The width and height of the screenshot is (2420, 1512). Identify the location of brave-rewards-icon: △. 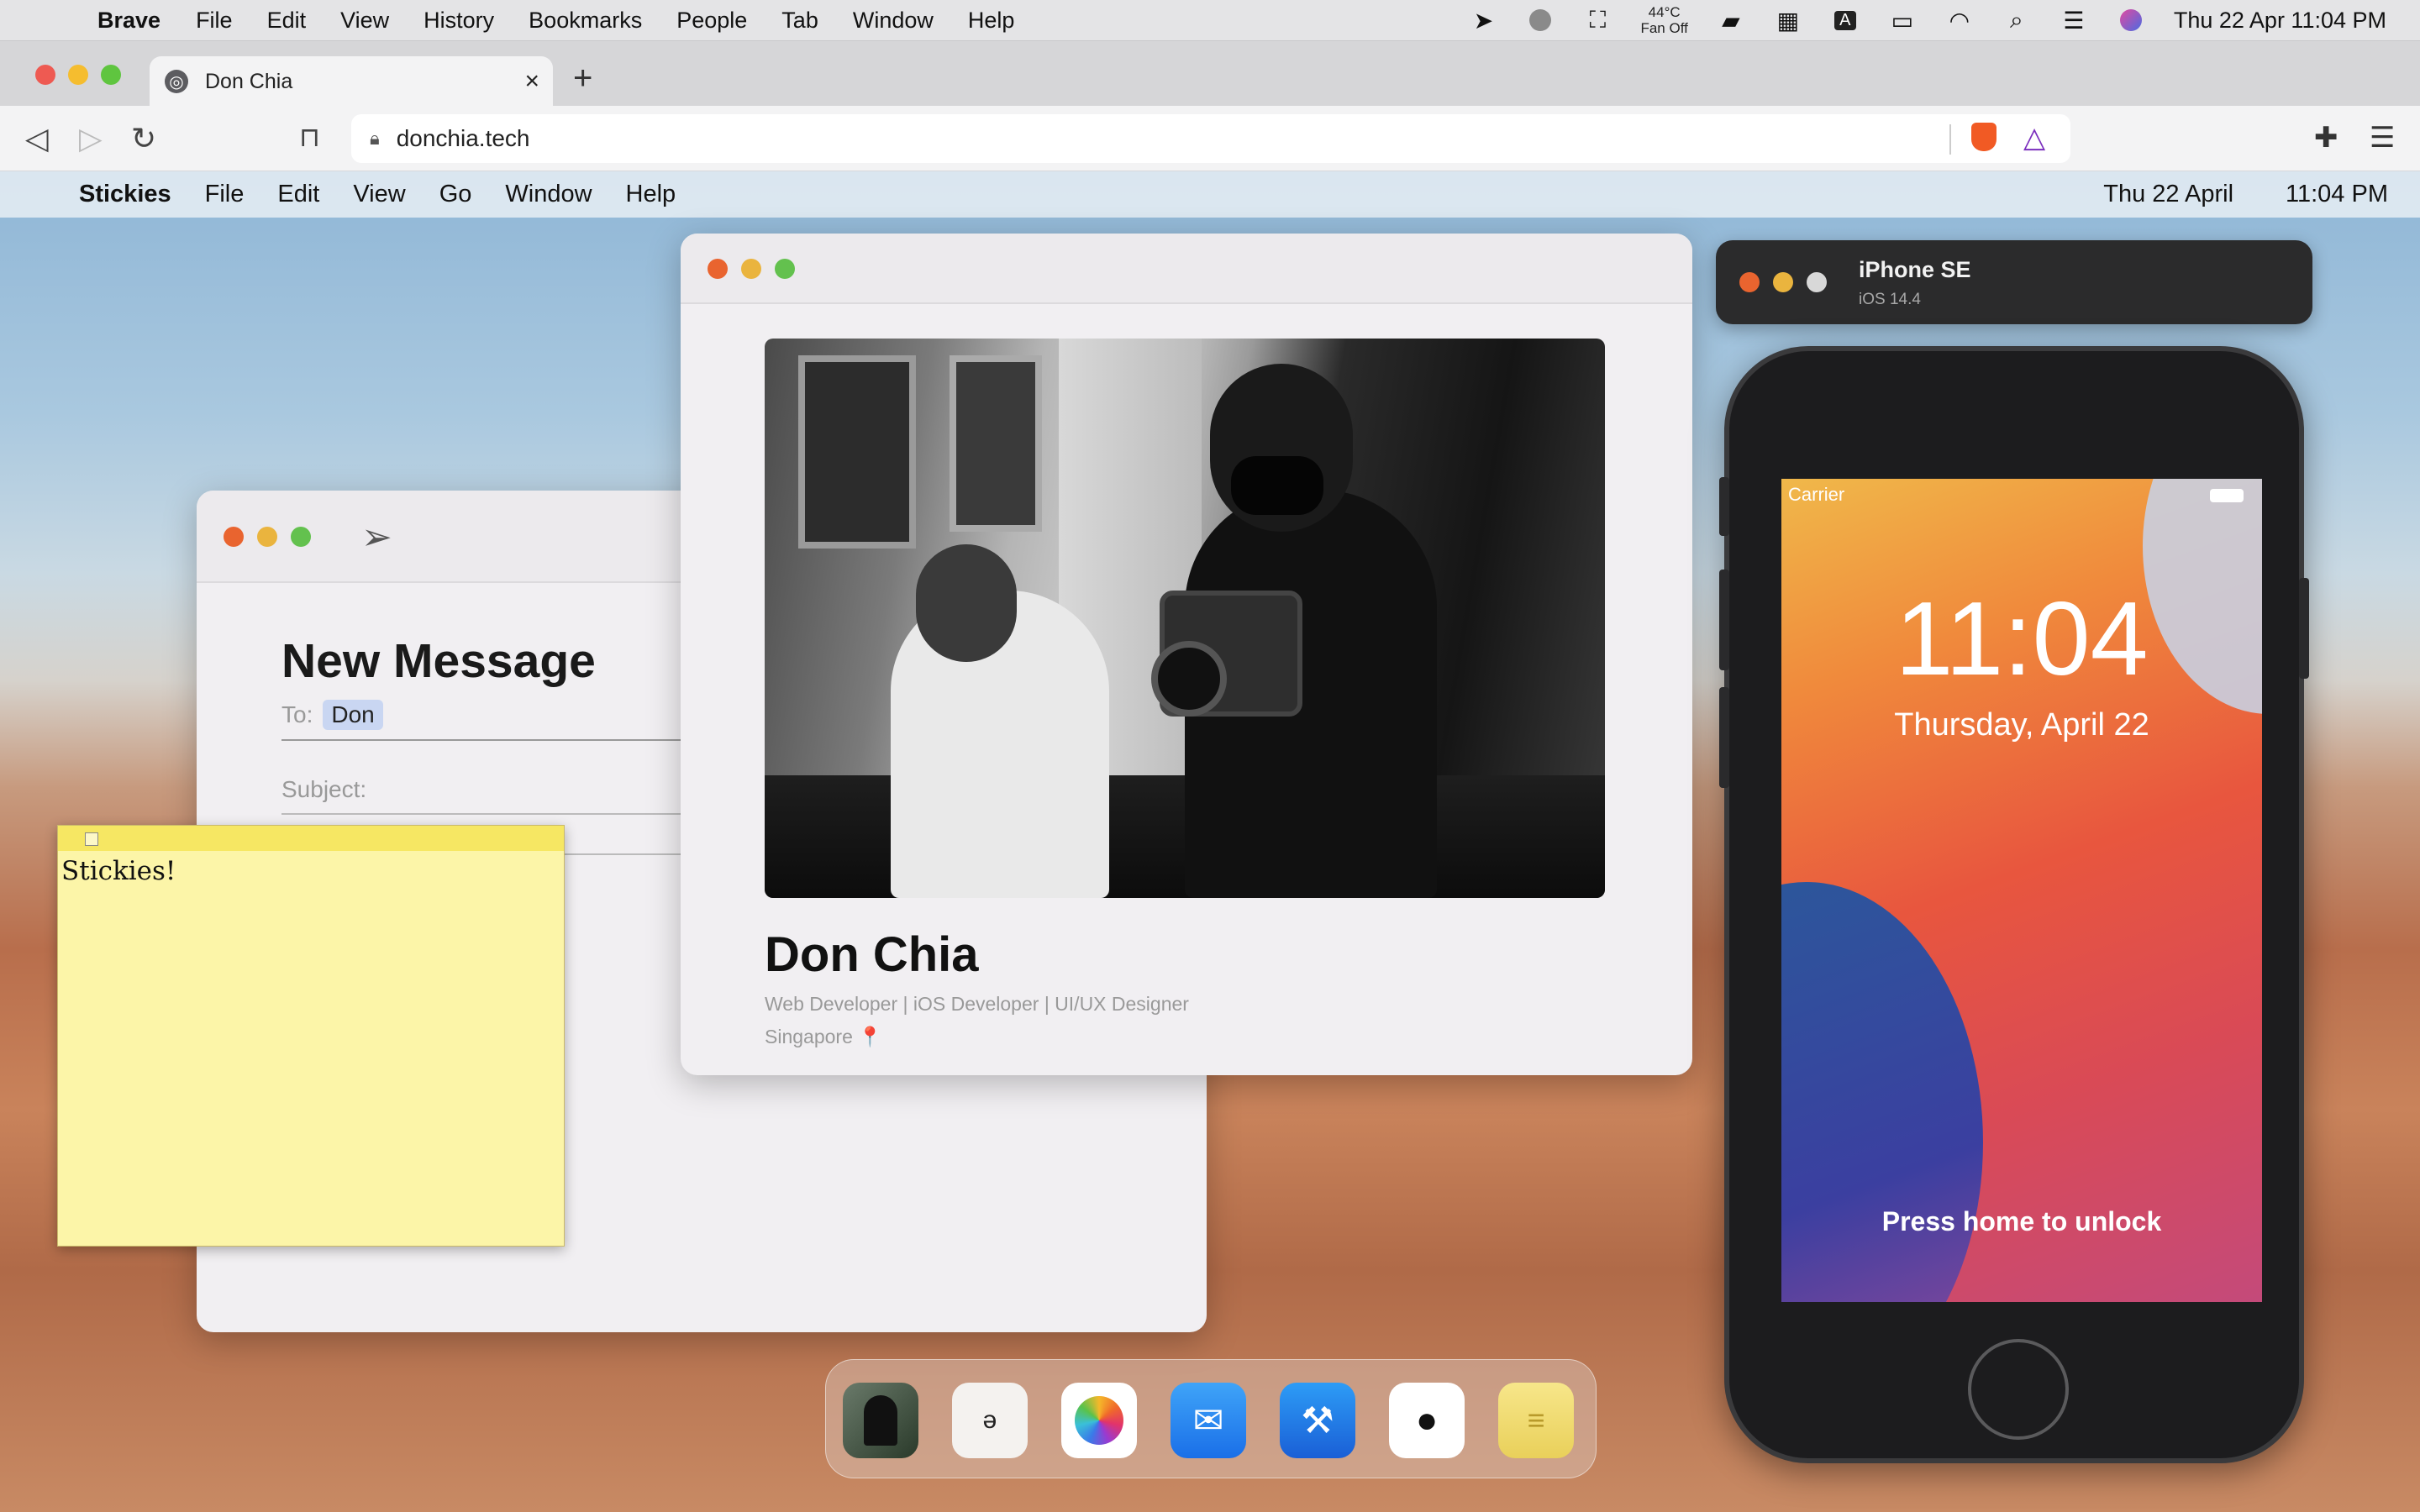
(2034, 138).